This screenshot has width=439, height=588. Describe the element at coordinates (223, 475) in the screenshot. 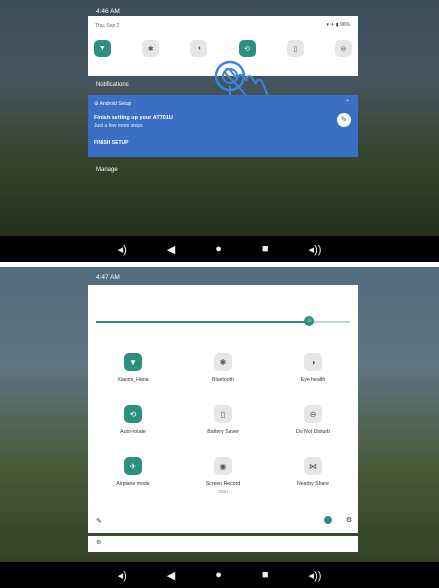

I see `tile-screen-record: ◉ Screen Record Start` at that location.